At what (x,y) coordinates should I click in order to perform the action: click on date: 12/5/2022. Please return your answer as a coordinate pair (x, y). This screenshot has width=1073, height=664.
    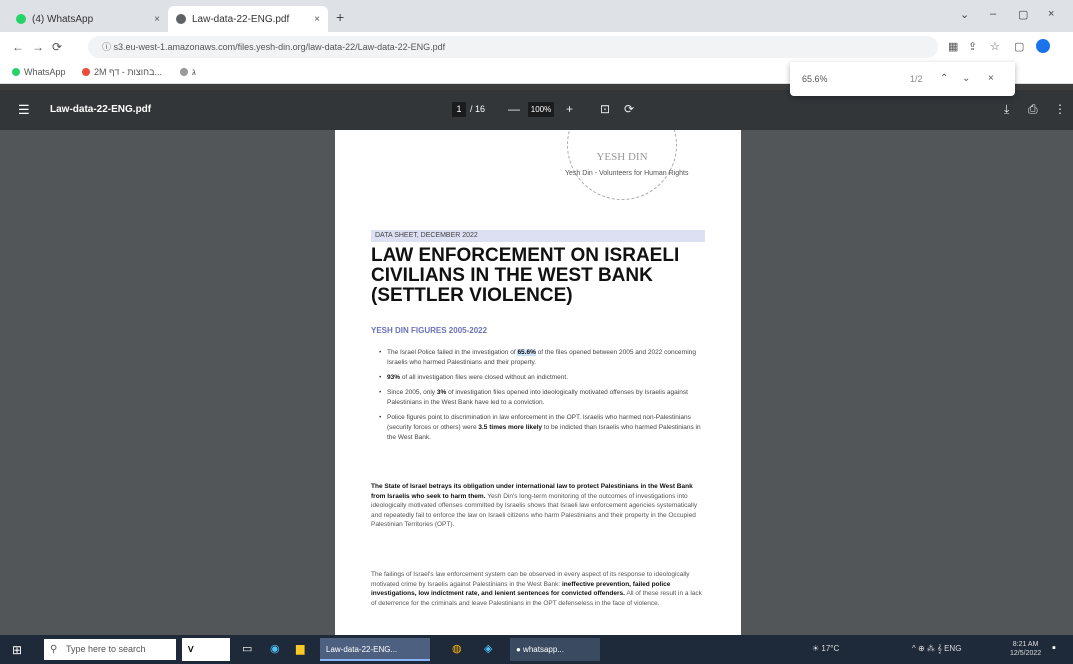
    Looking at the image, I should click on (1026, 653).